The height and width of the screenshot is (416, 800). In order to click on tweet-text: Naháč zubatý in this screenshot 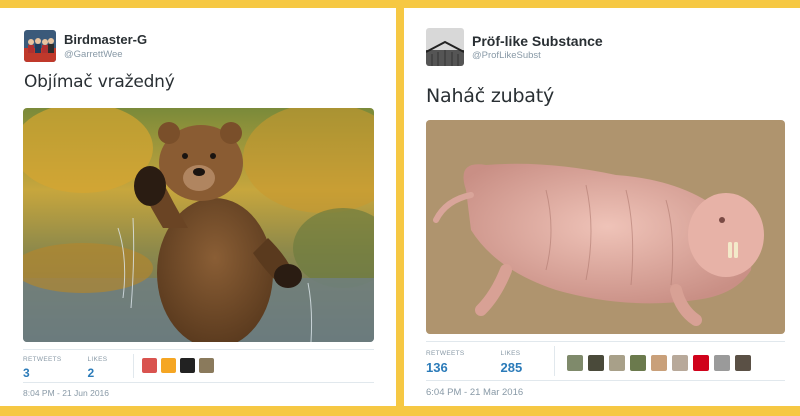, I will do `click(490, 96)`.